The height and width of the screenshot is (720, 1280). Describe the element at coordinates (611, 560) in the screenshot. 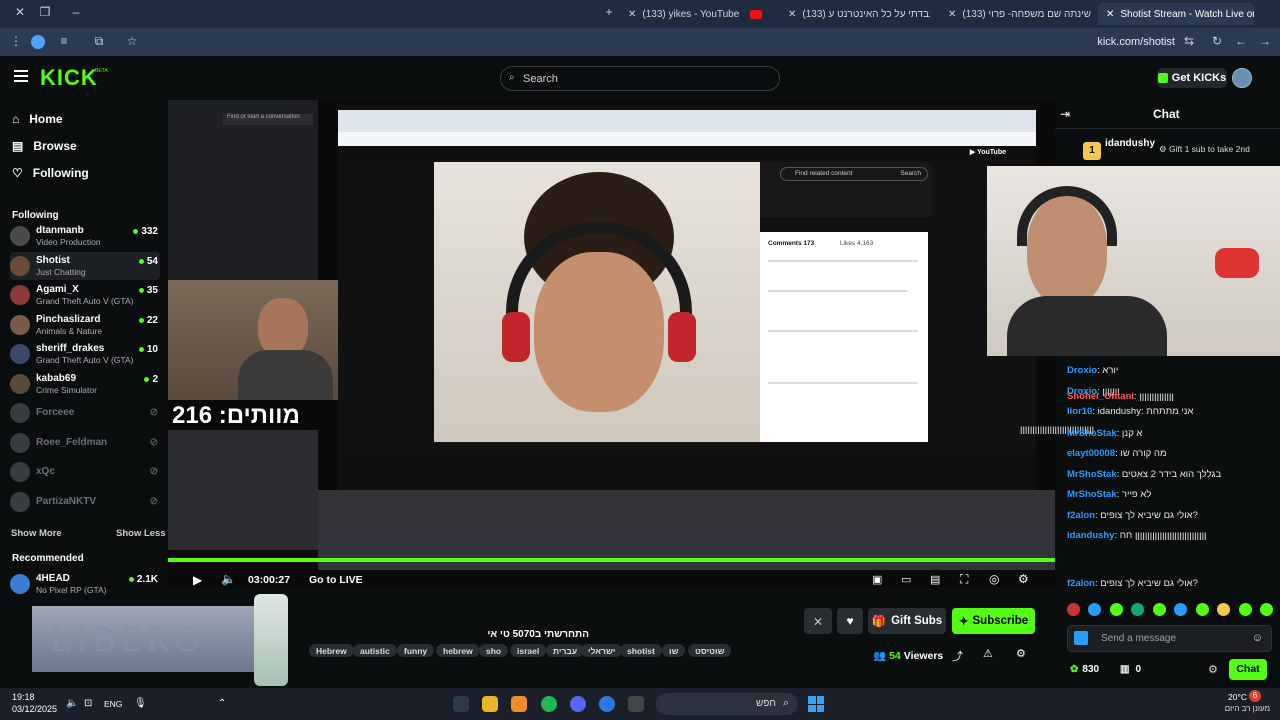

I see `progress-track` at that location.